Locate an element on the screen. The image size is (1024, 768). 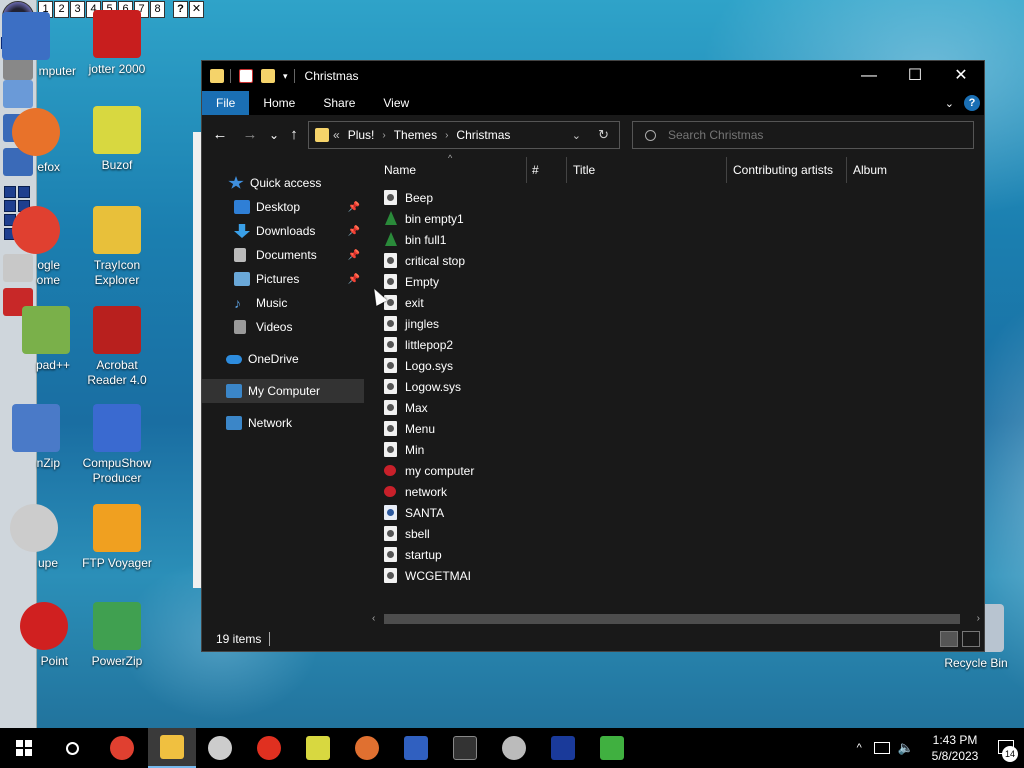
taskbar-arrow-app is located at coordinates (269, 748).